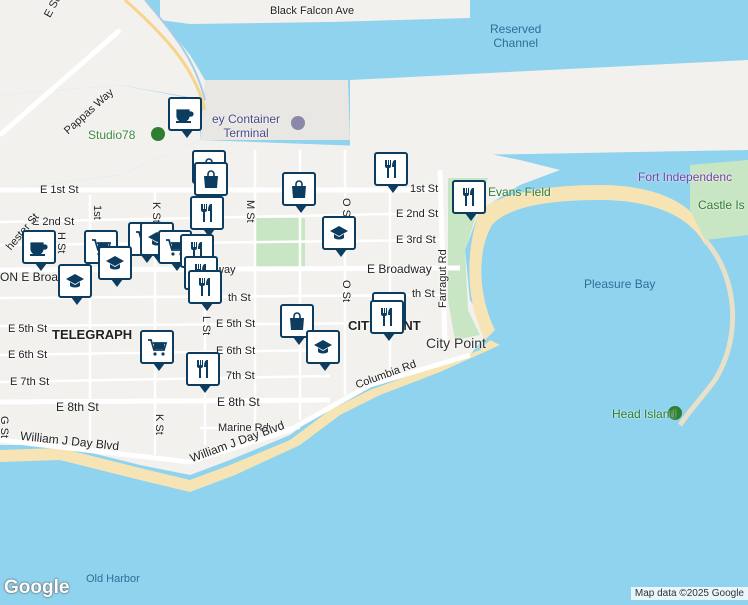 The width and height of the screenshot is (748, 605). Describe the element at coordinates (519, 192) in the screenshot. I see `place-label-evans-field: Evans Field` at that location.